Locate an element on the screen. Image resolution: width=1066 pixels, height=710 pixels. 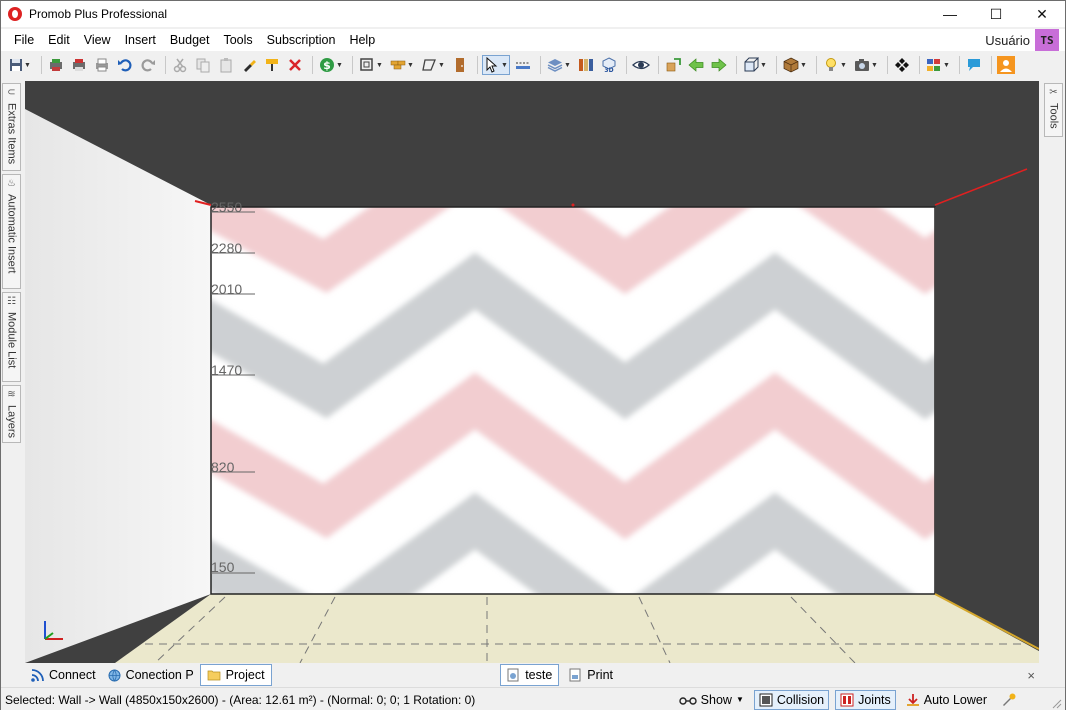
tab-conection-p: Conection P is located at coordinates (151, 675).